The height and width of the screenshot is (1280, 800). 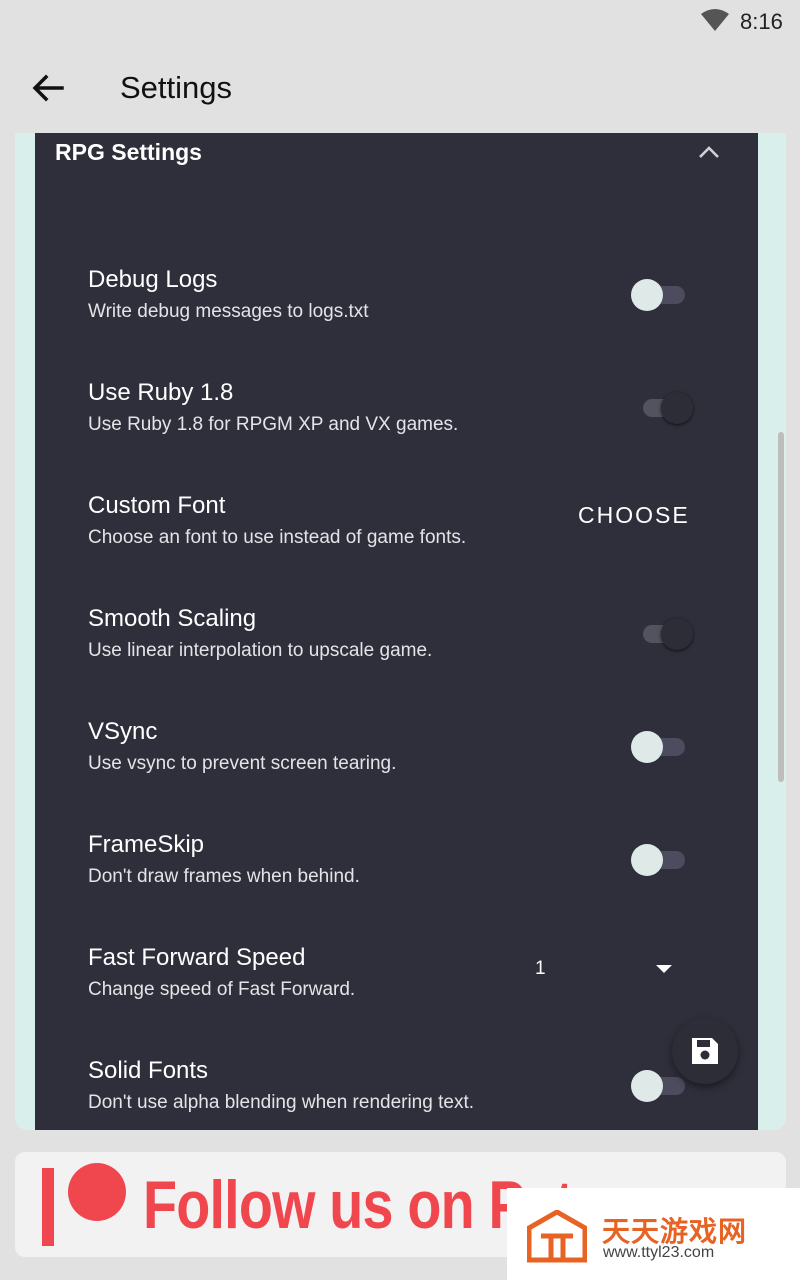 I want to click on setting-subtitle: Change speed of Fast Forward., so click(x=222, y=989).